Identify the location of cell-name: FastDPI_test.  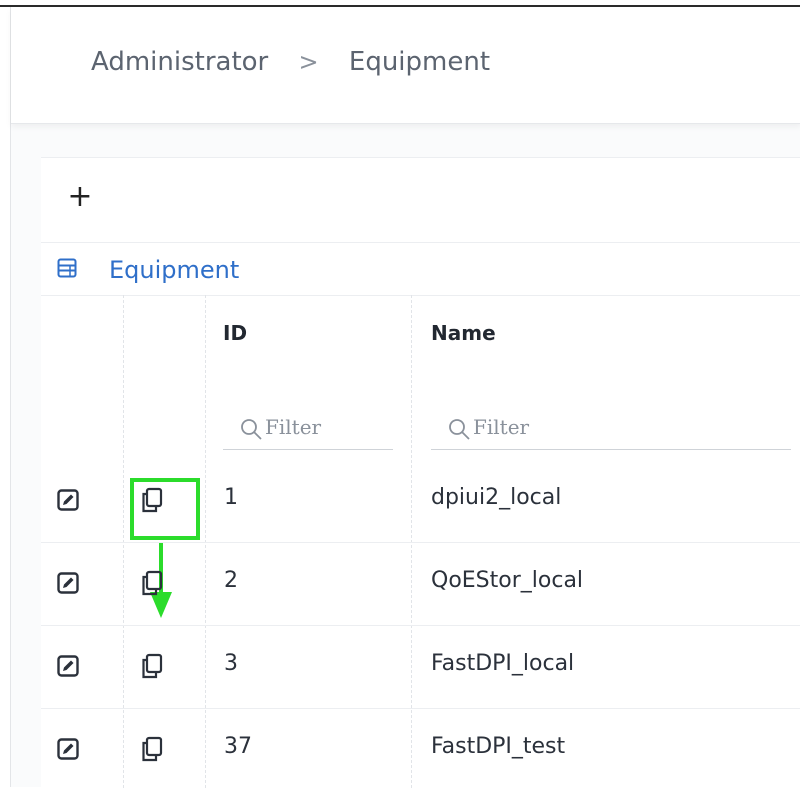
(498, 746).